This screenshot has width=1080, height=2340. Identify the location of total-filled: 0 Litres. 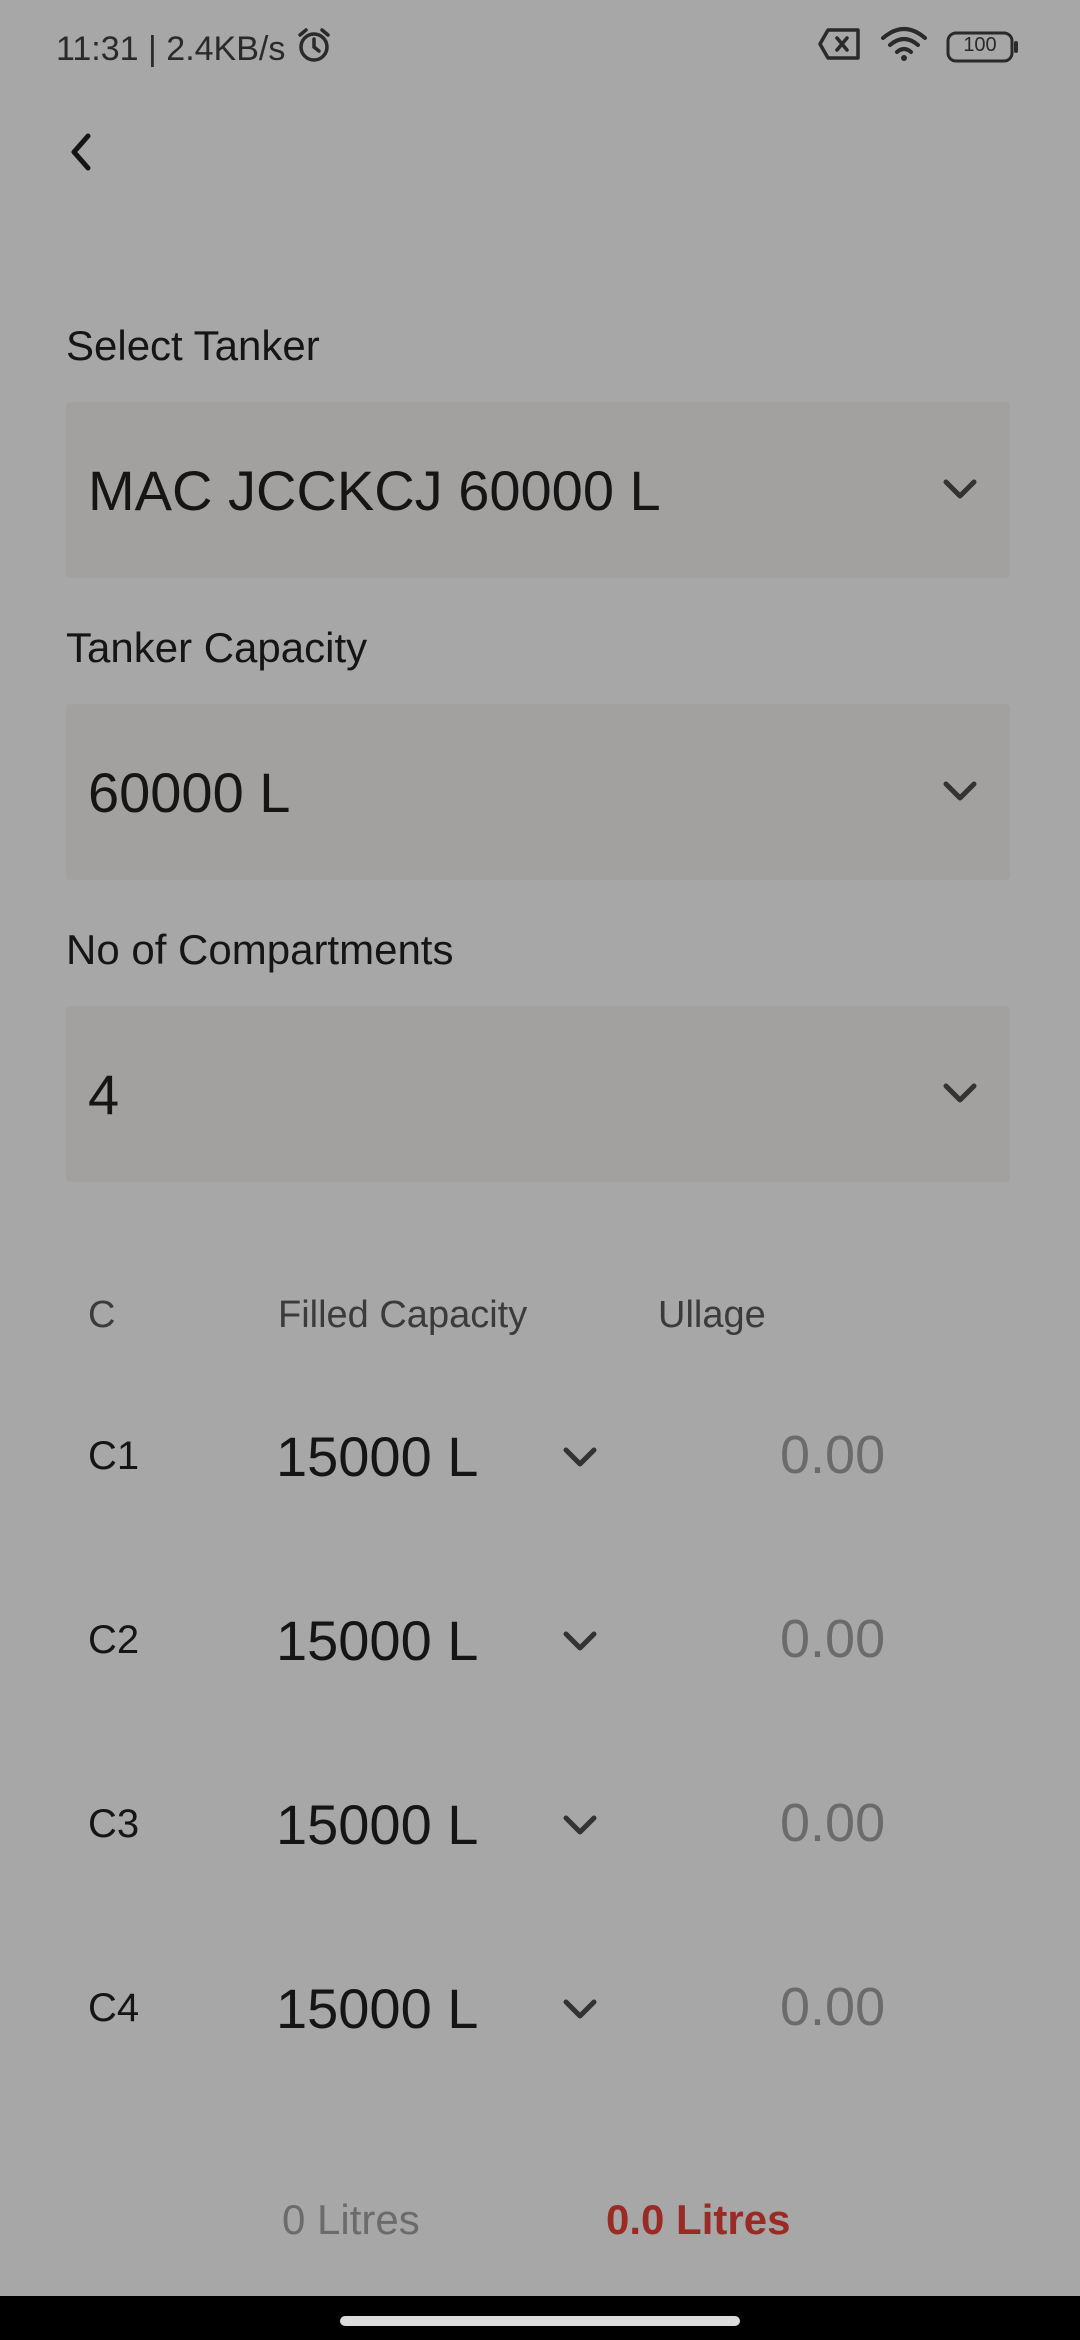
(351, 2219).